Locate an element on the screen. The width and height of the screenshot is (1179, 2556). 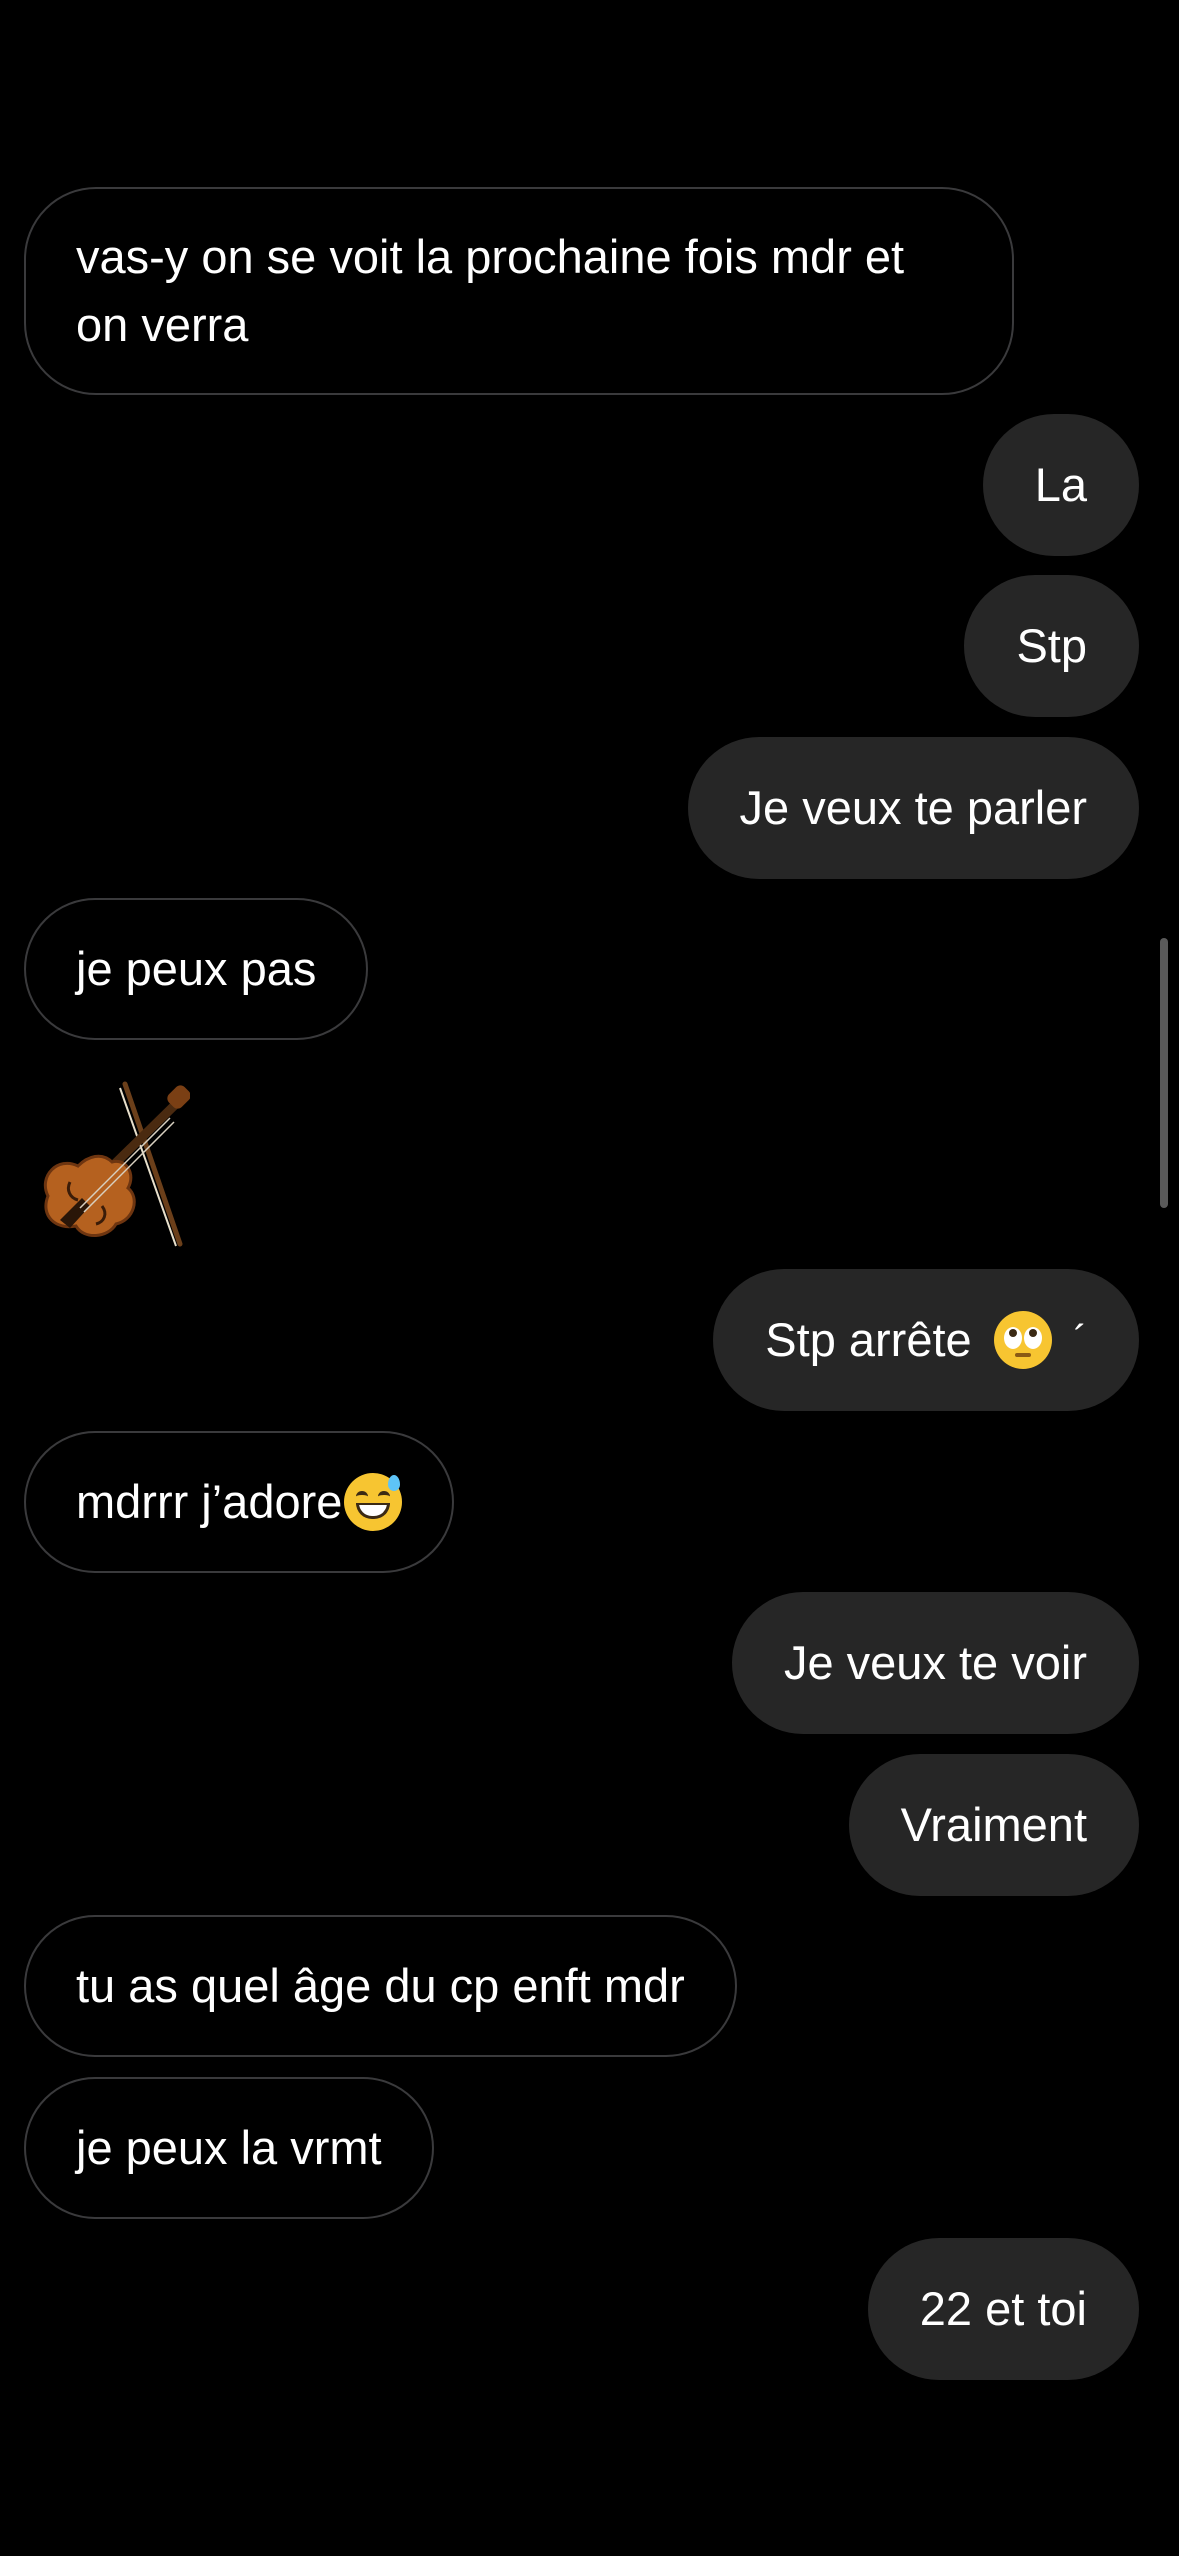
message-text: Stp is located at coordinates (1051, 645).